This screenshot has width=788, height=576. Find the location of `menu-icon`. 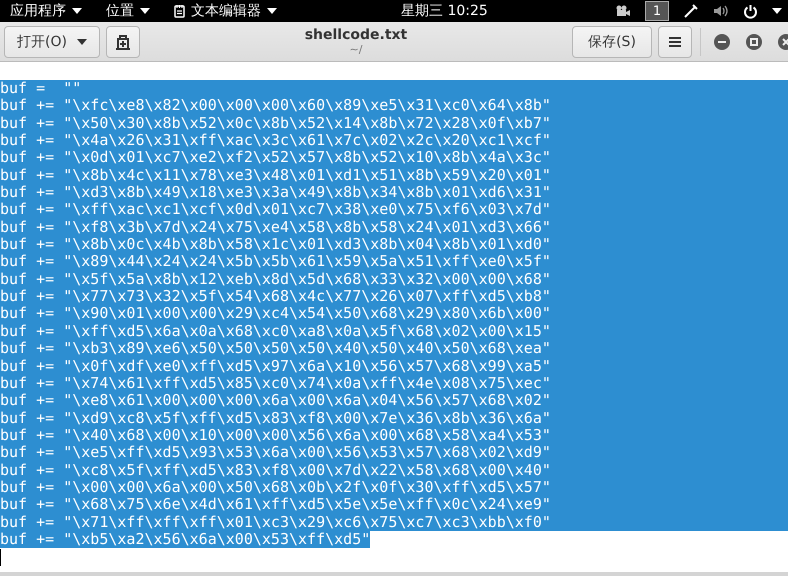

menu-icon is located at coordinates (675, 41).